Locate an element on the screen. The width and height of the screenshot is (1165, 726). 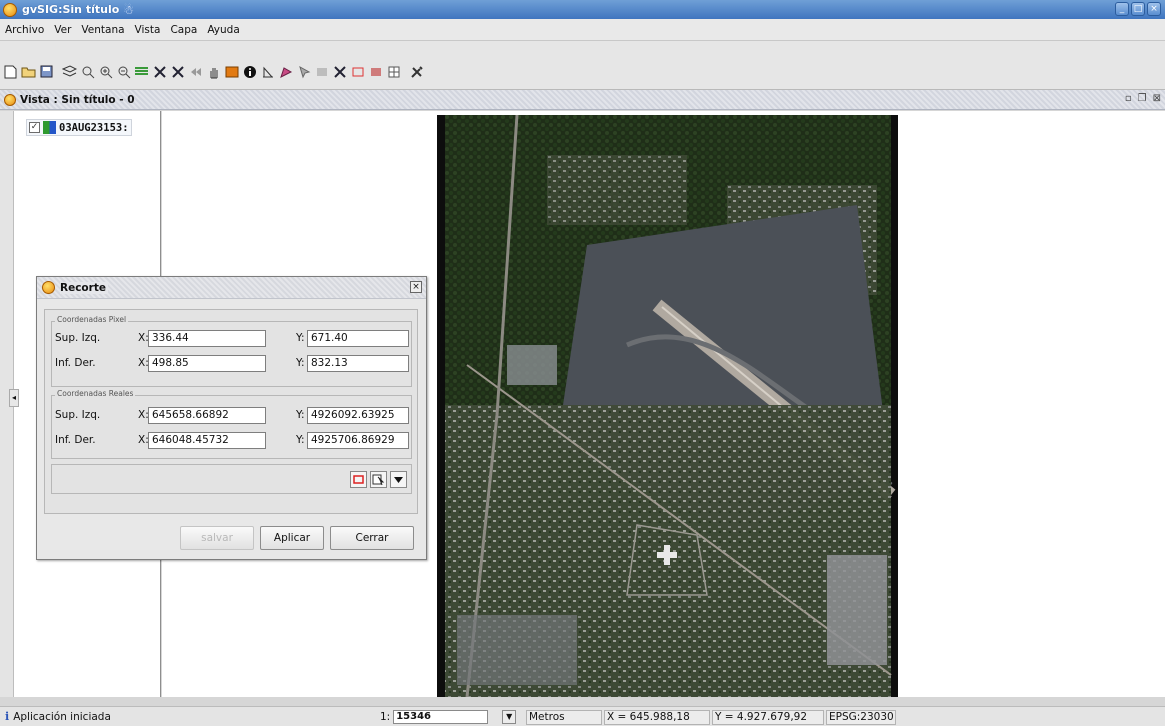
menu-vista: Vista is located at coordinates (148, 30).